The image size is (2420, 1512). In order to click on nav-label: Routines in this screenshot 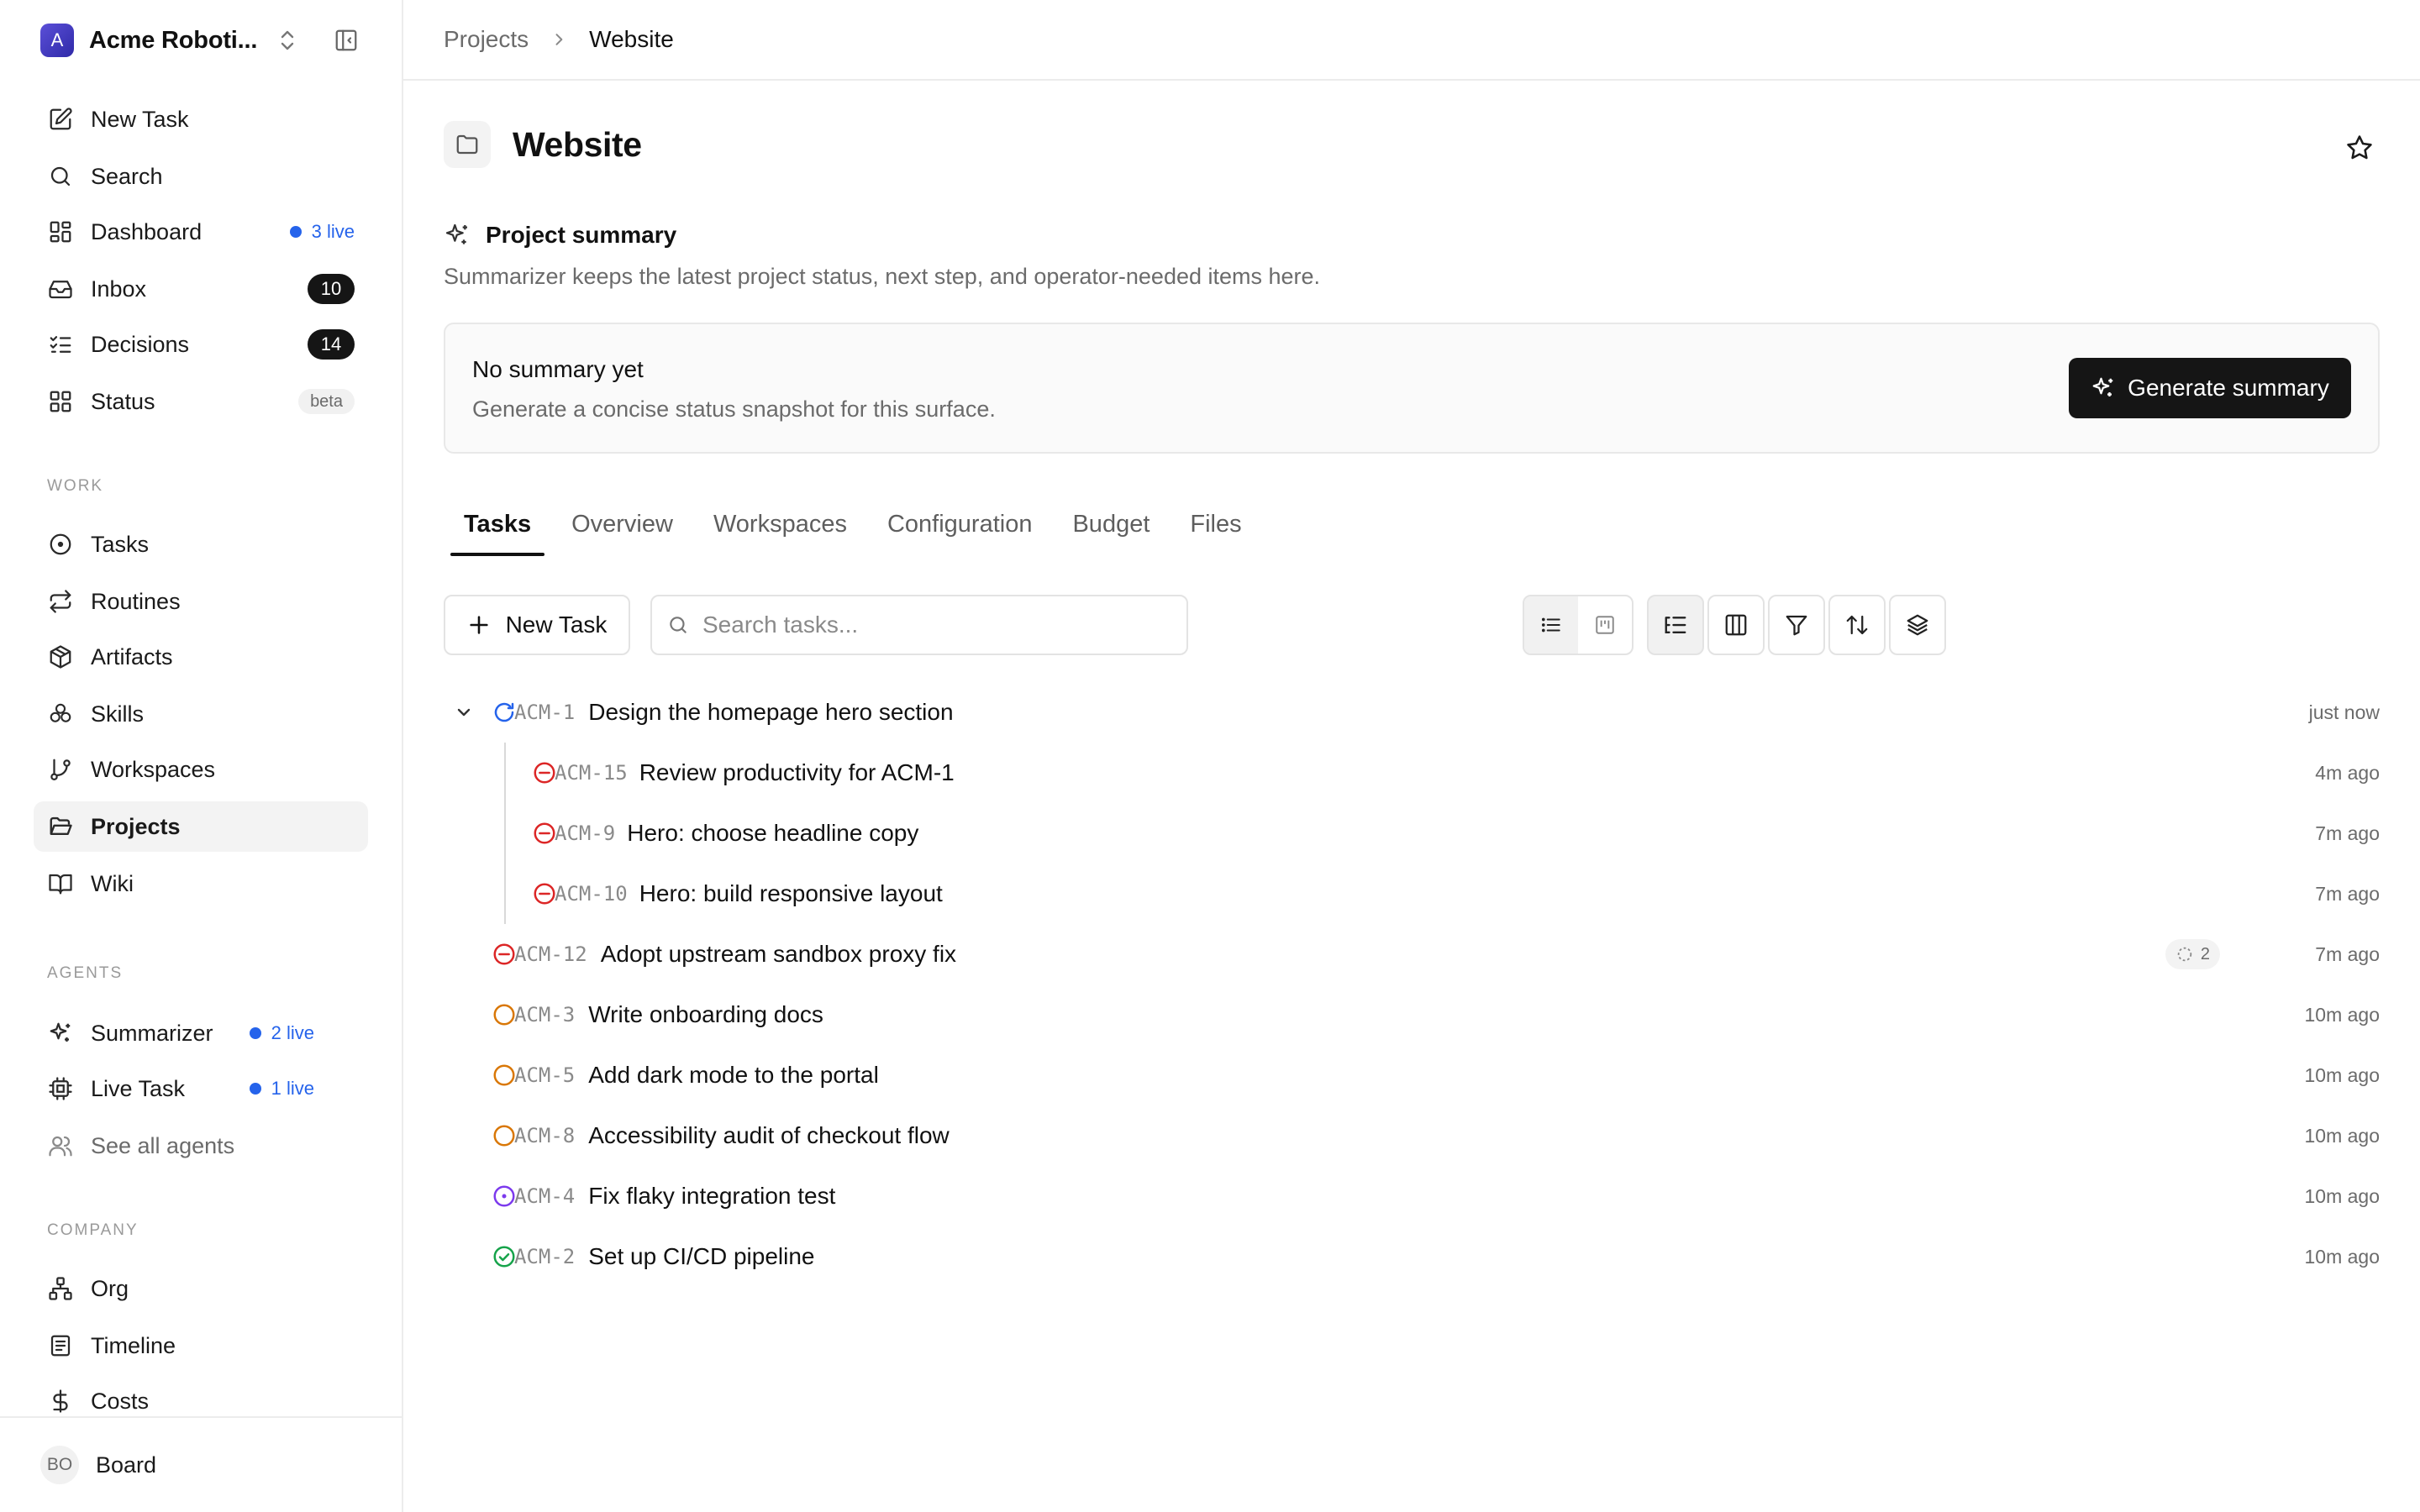, I will do `click(136, 601)`.